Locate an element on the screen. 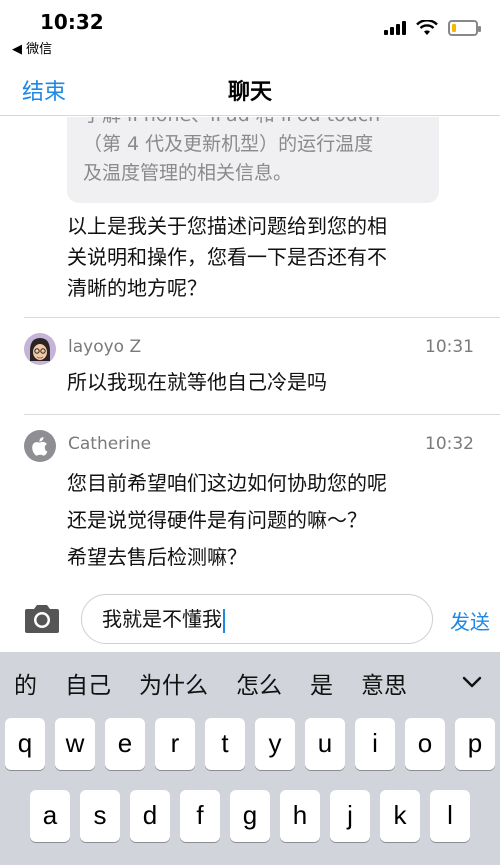 This screenshot has height=865, width=500. battery-level is located at coordinates (454, 28).